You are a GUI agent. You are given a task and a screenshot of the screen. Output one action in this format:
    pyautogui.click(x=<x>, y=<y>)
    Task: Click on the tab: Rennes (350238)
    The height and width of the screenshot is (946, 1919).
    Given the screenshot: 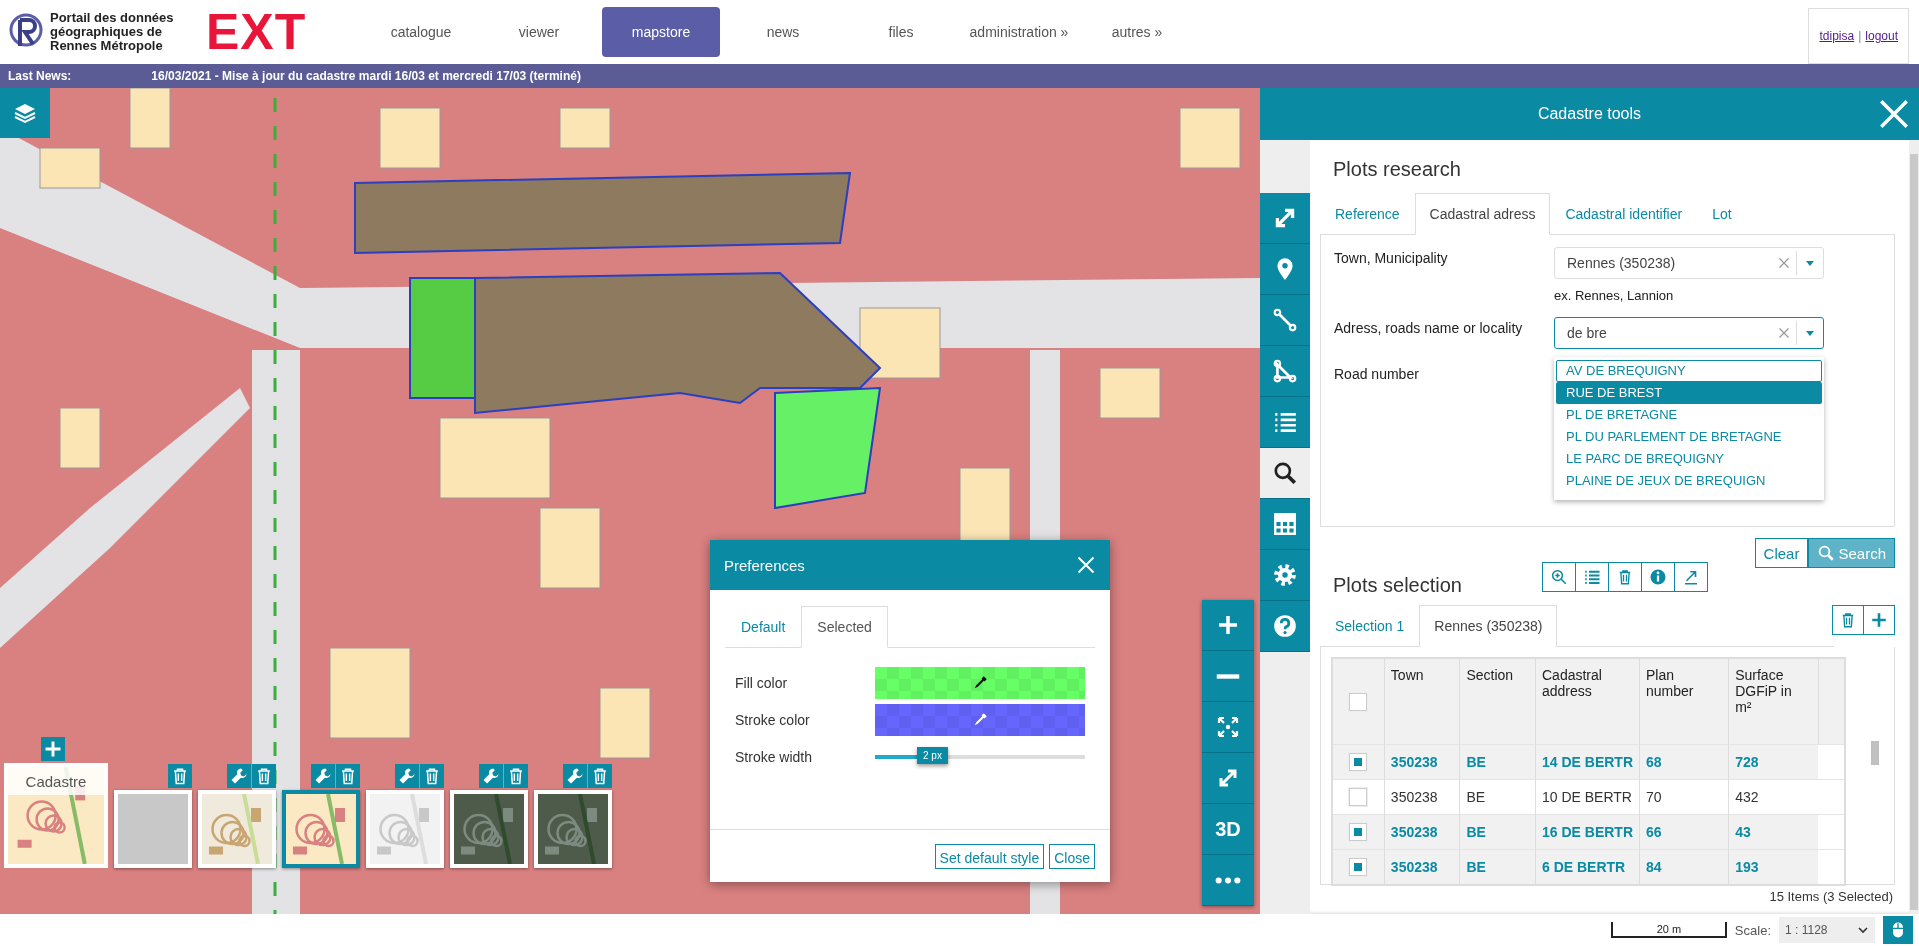 What is the action you would take?
    pyautogui.click(x=1488, y=626)
    